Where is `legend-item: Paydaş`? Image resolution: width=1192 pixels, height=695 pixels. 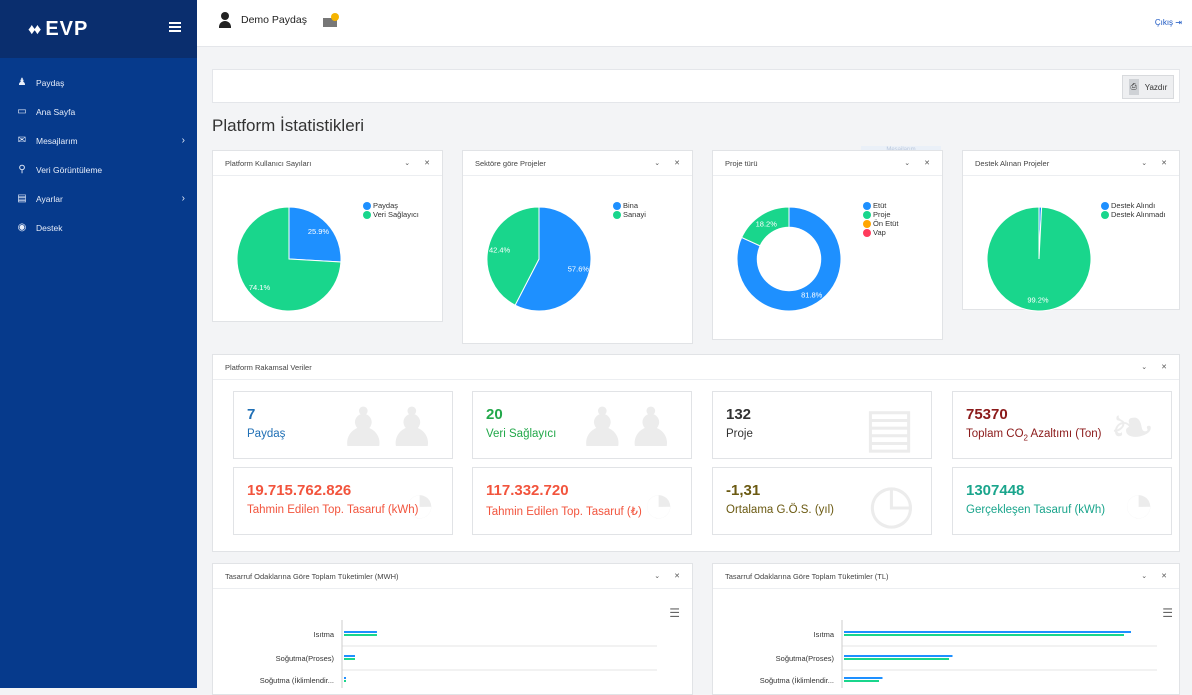
legend-item: Paydaş is located at coordinates (391, 205).